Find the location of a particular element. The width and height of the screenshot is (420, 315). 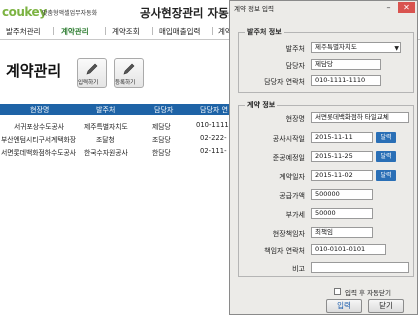

col-header-manager: 담당자 is located at coordinates (163, 110).